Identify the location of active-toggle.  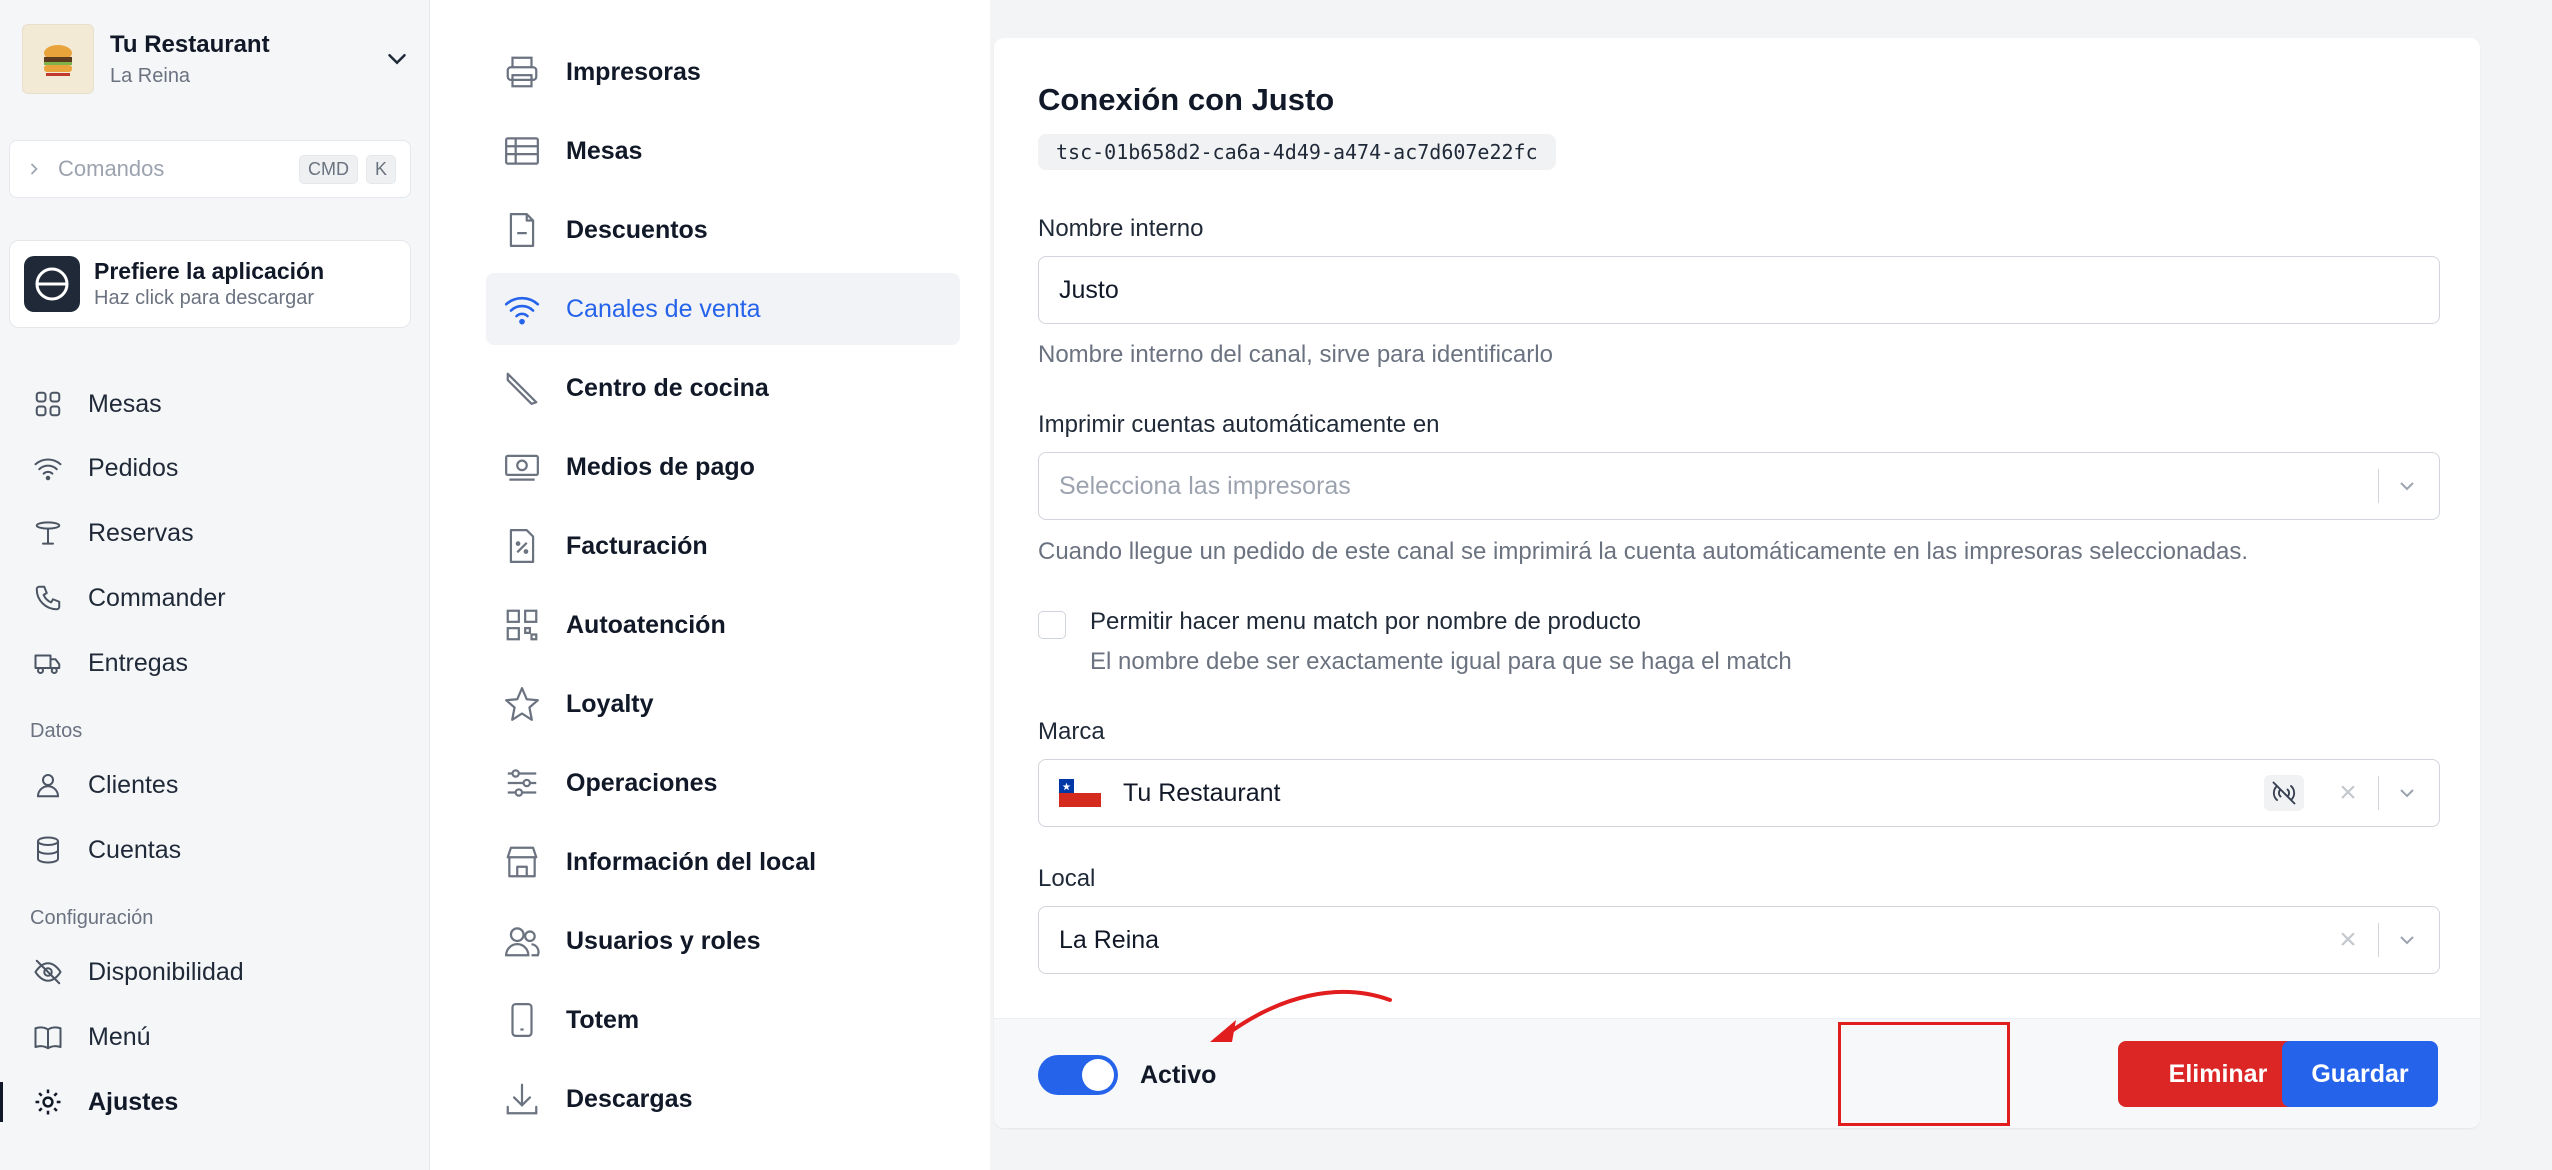
(1078, 1075).